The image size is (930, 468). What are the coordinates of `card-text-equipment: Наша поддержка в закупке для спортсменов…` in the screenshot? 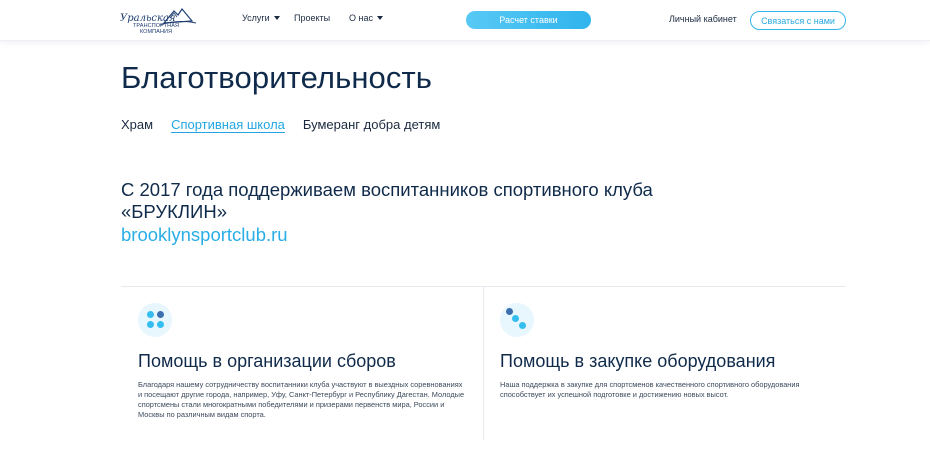 It's located at (650, 389).